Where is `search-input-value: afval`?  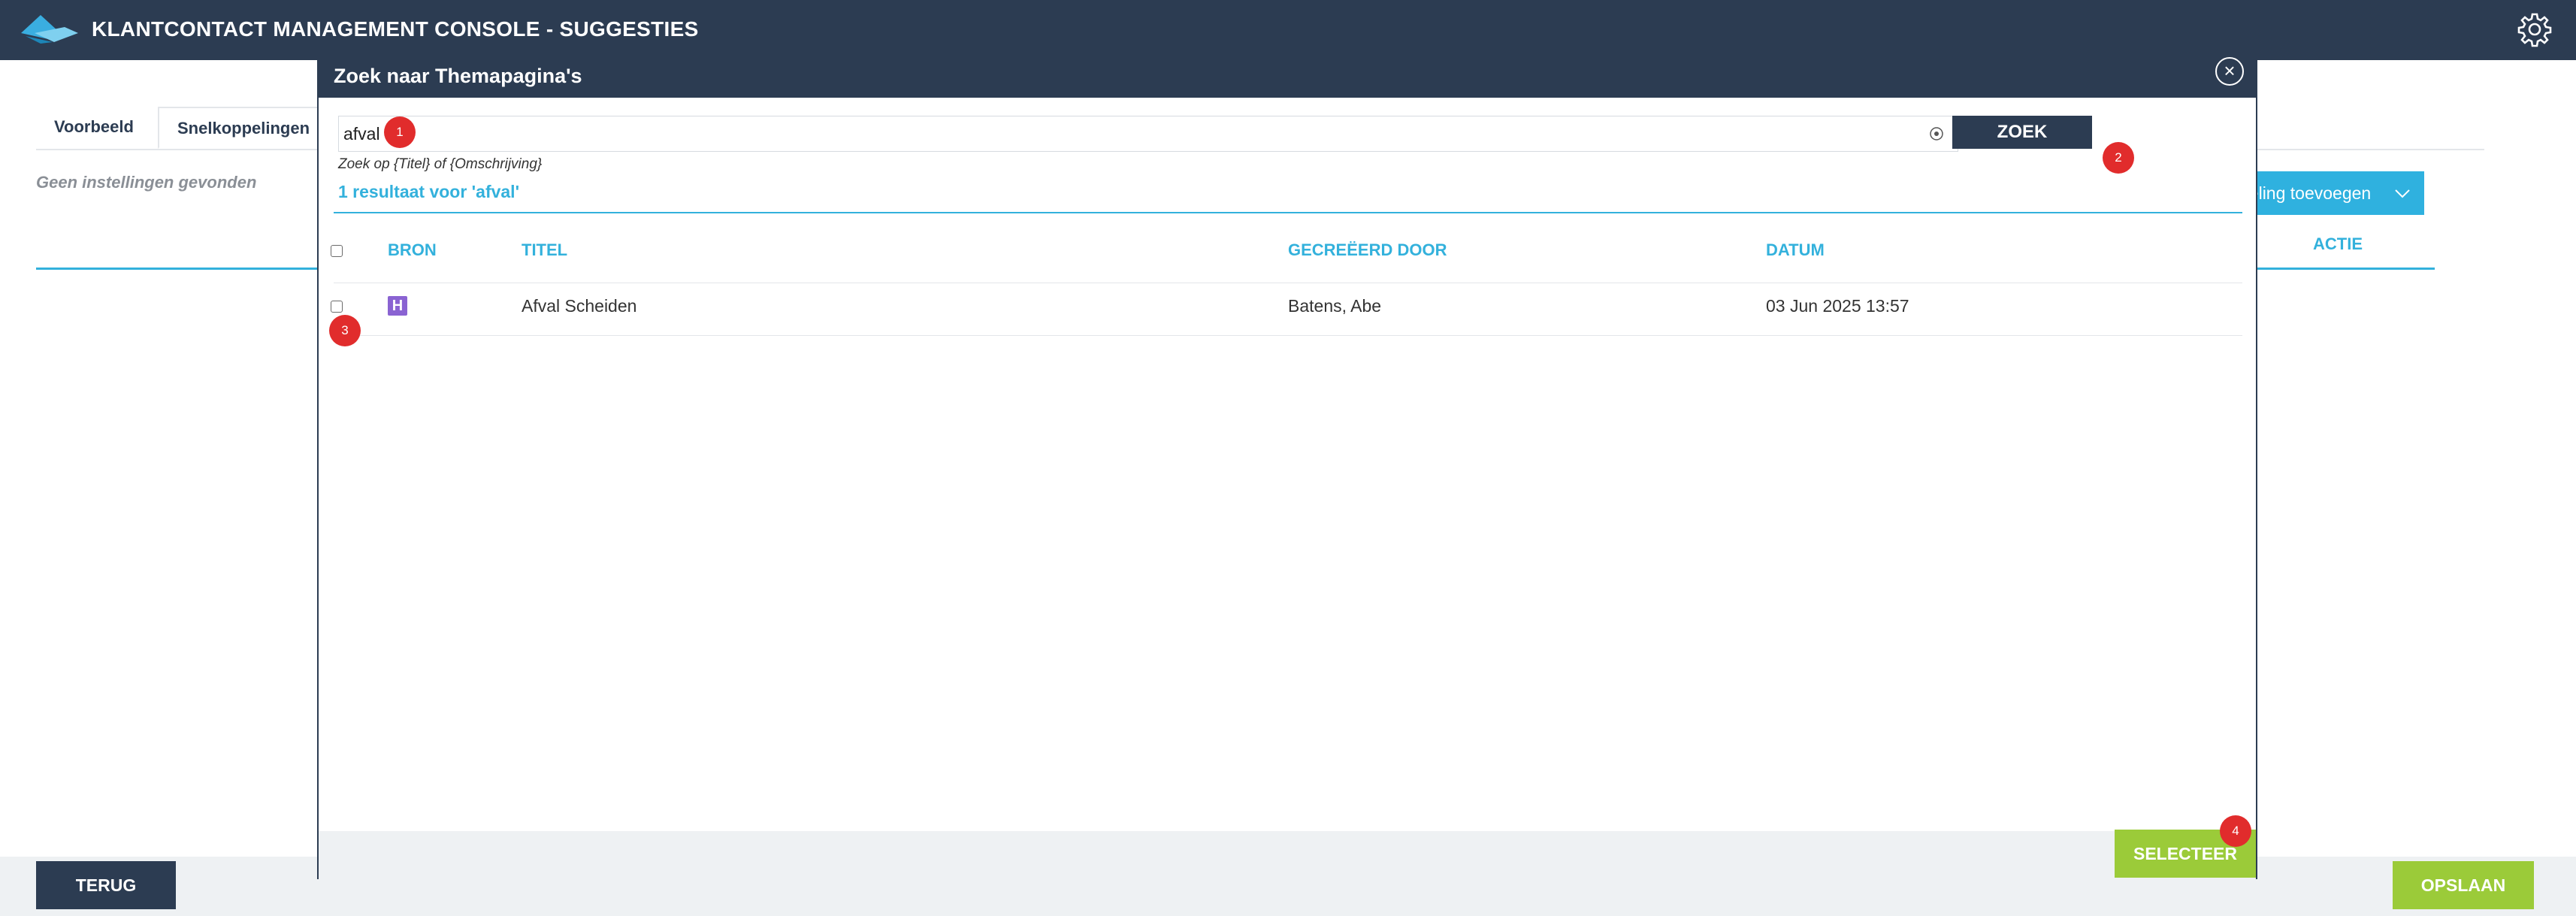 search-input-value: afval is located at coordinates (361, 134).